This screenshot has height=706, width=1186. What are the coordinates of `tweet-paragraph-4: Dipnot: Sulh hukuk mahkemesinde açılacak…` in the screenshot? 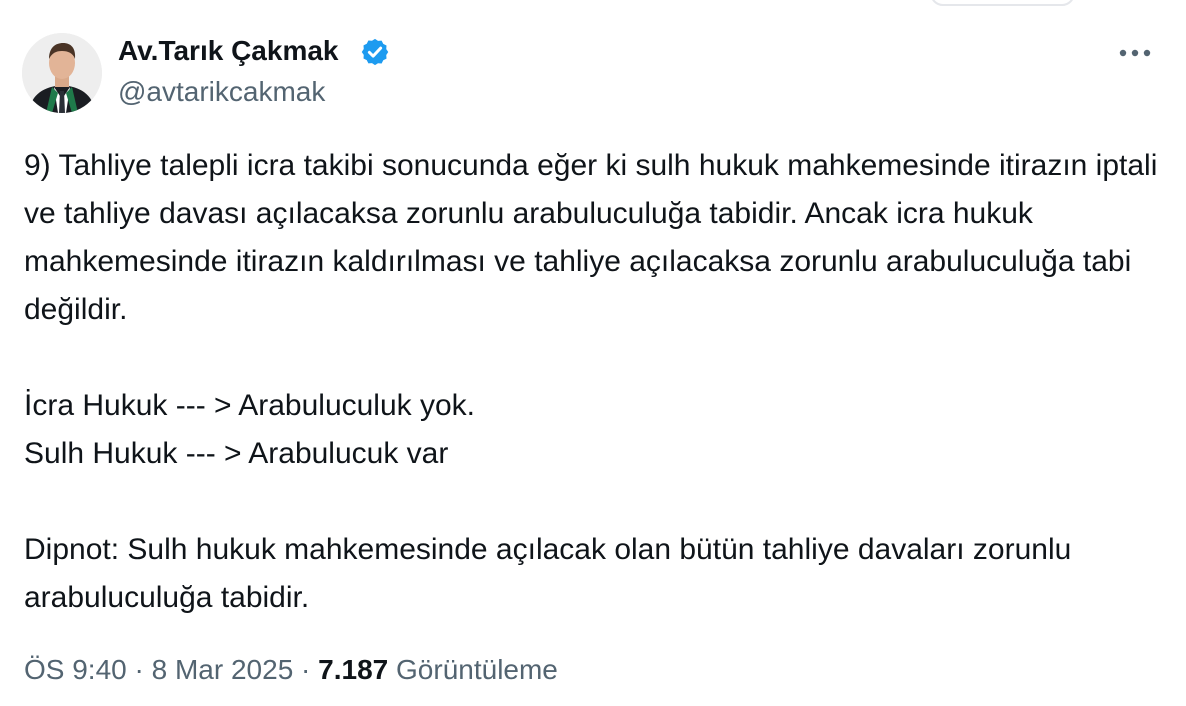 It's located at (548, 573).